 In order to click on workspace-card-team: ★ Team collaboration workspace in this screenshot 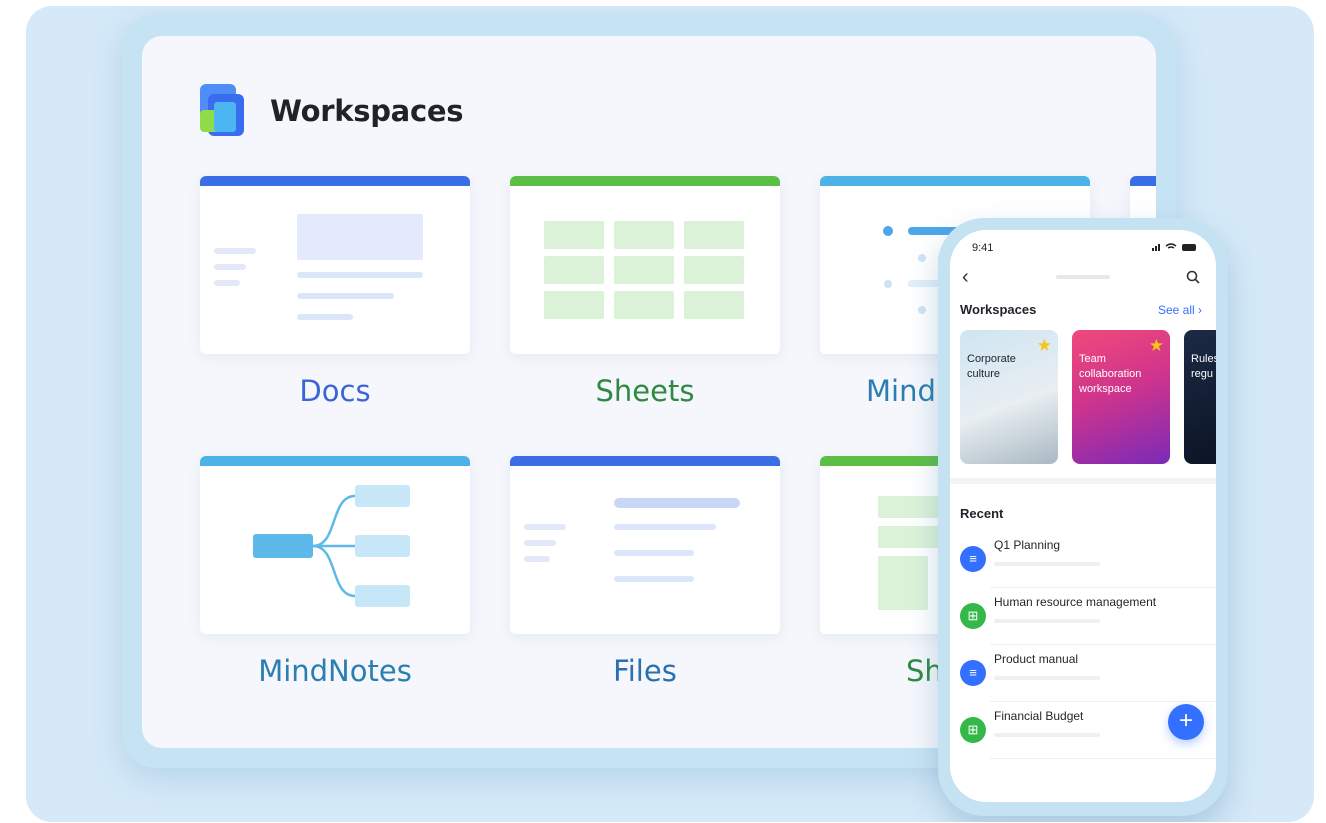, I will do `click(1121, 397)`.